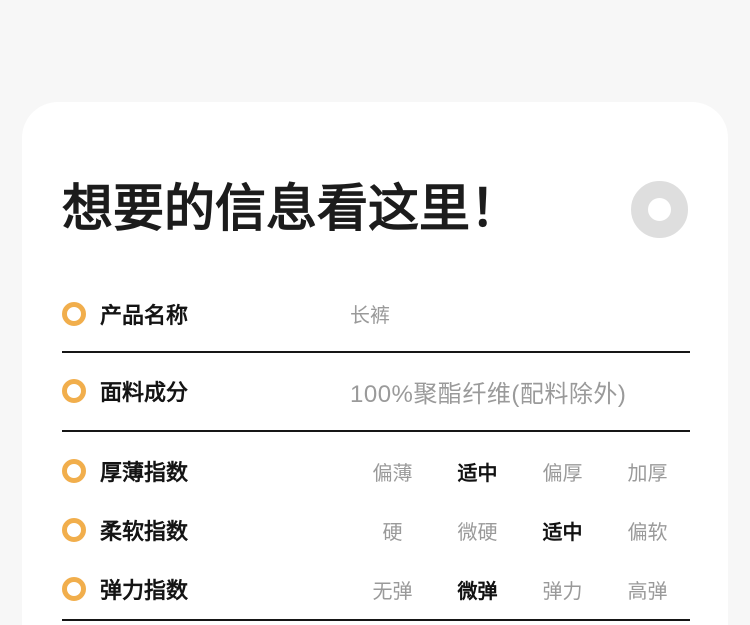 The height and width of the screenshot is (625, 750). I want to click on option-scale: 硬 微硬 适中 偏软, so click(520, 530).